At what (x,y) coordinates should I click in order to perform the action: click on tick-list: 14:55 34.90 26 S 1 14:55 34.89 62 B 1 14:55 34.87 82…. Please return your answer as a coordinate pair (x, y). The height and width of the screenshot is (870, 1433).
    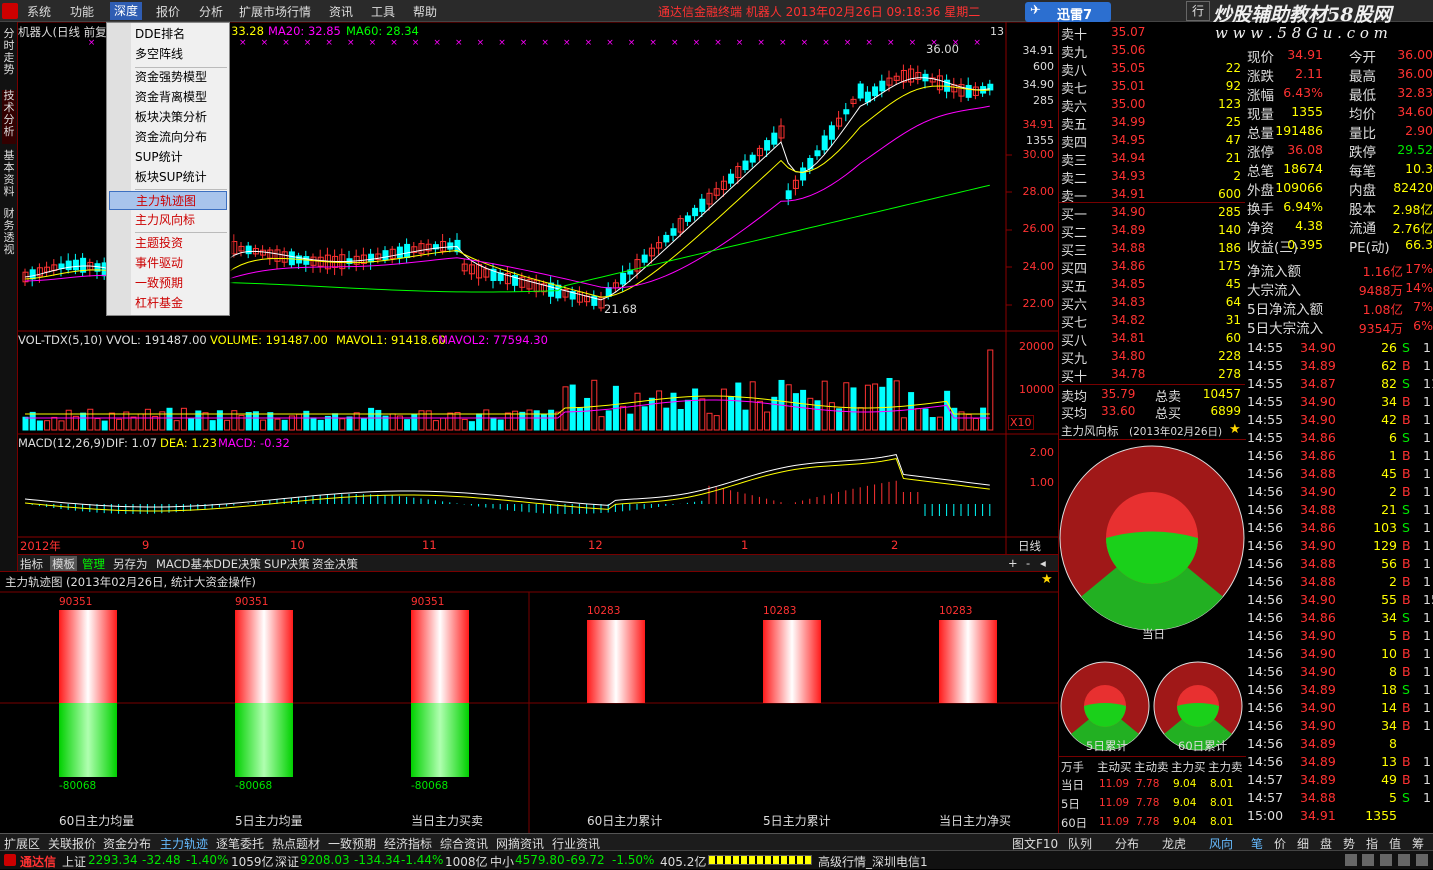
    Looking at the image, I should click on (1339, 586).